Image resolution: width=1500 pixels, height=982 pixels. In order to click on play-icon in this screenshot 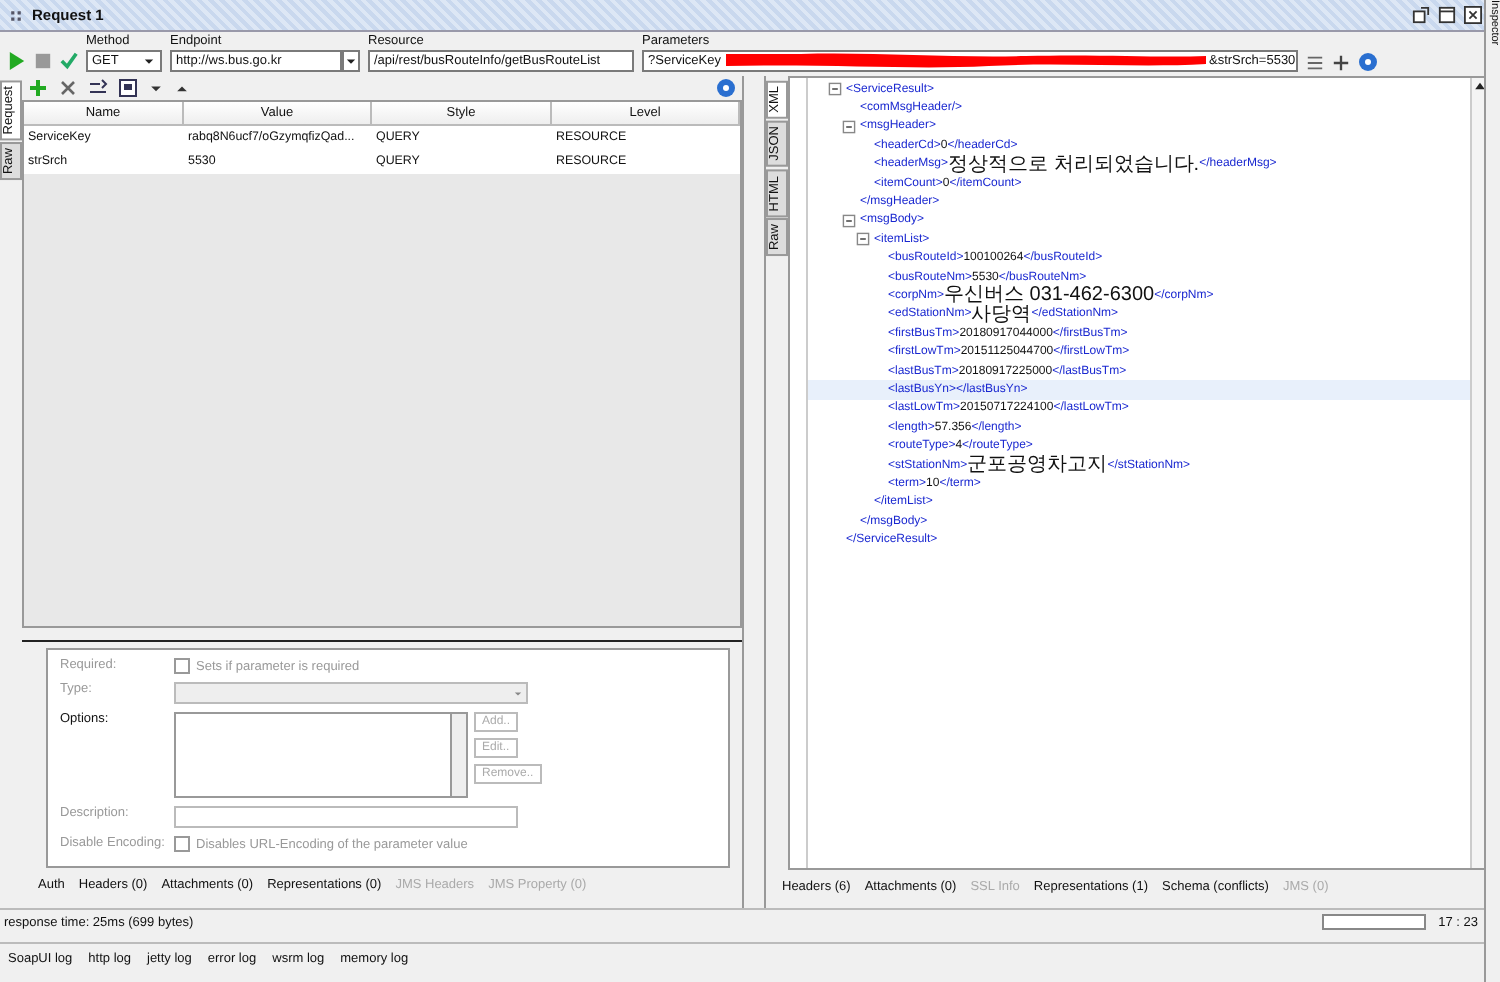, I will do `click(17, 61)`.